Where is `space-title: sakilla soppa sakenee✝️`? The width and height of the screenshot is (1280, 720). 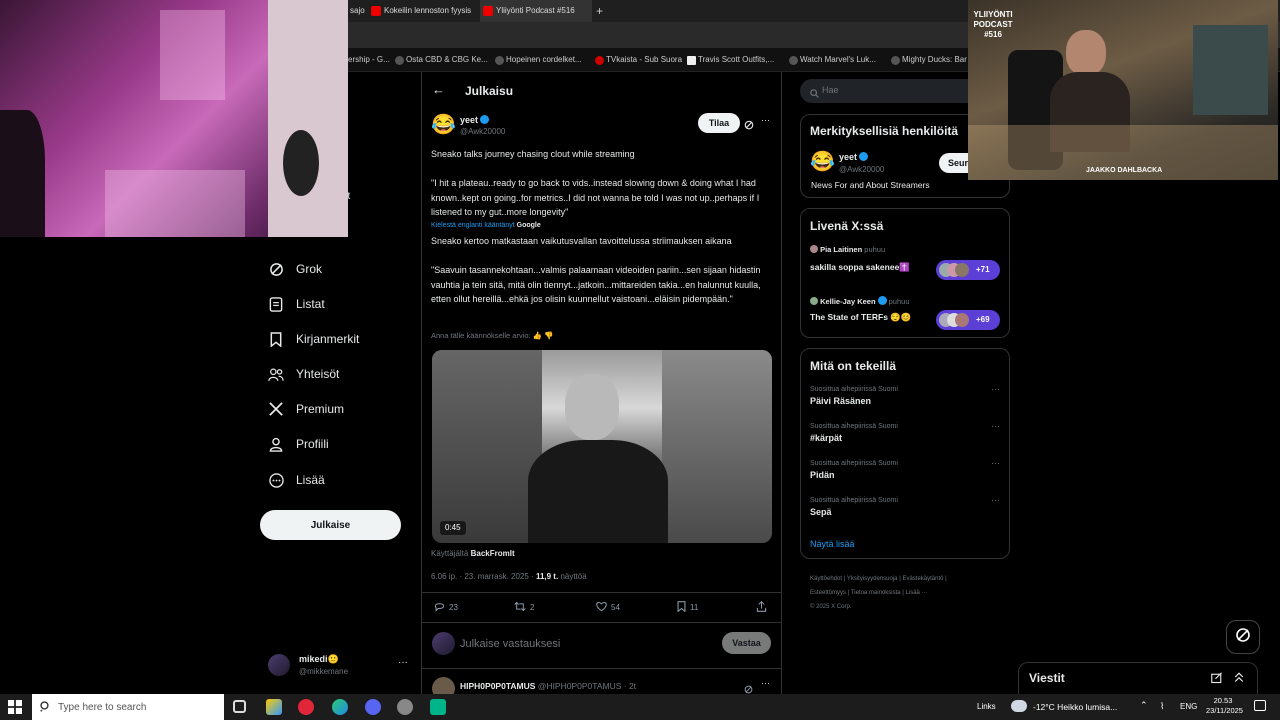 space-title: sakilla soppa sakenee✝️ is located at coordinates (860, 267).